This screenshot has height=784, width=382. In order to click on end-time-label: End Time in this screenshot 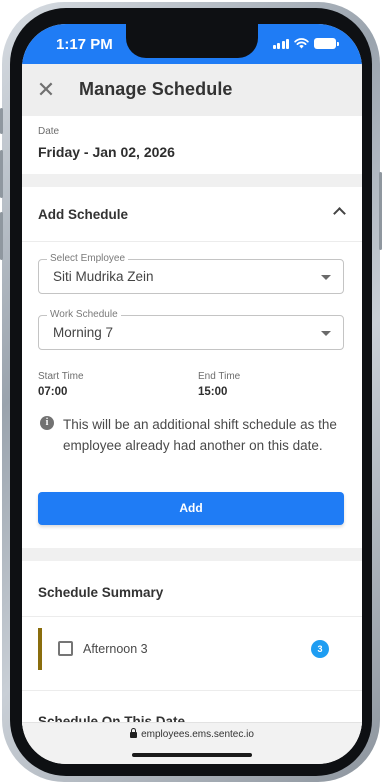, I will do `click(219, 376)`.